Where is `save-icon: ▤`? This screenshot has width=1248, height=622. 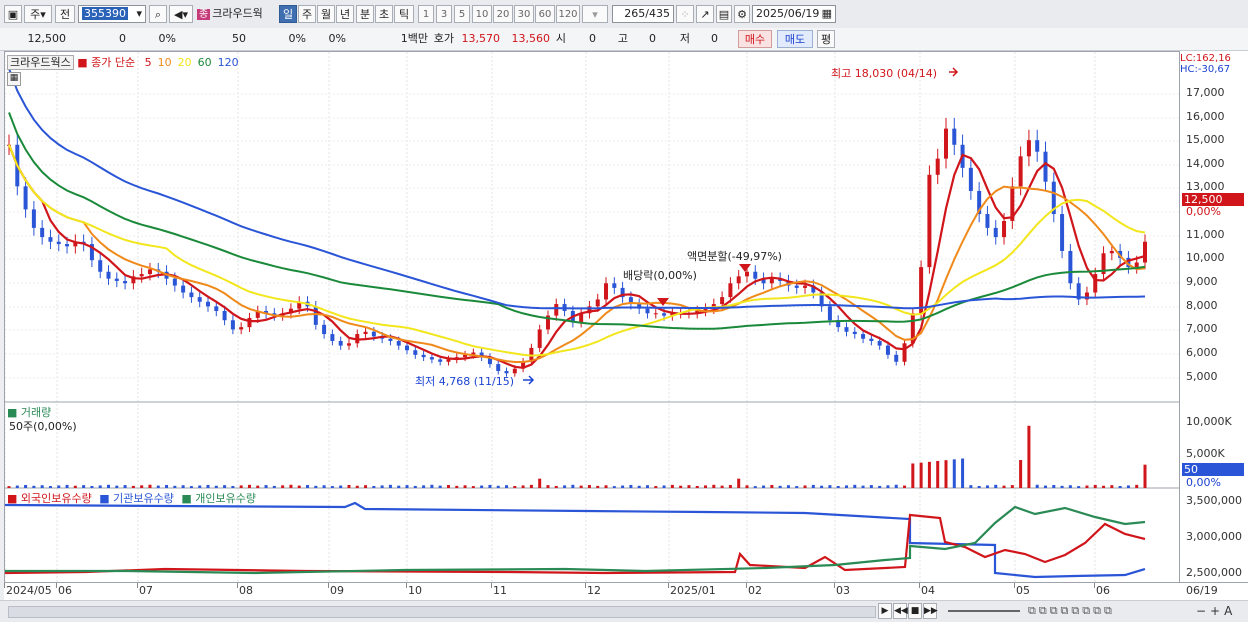 save-icon: ▤ is located at coordinates (724, 14).